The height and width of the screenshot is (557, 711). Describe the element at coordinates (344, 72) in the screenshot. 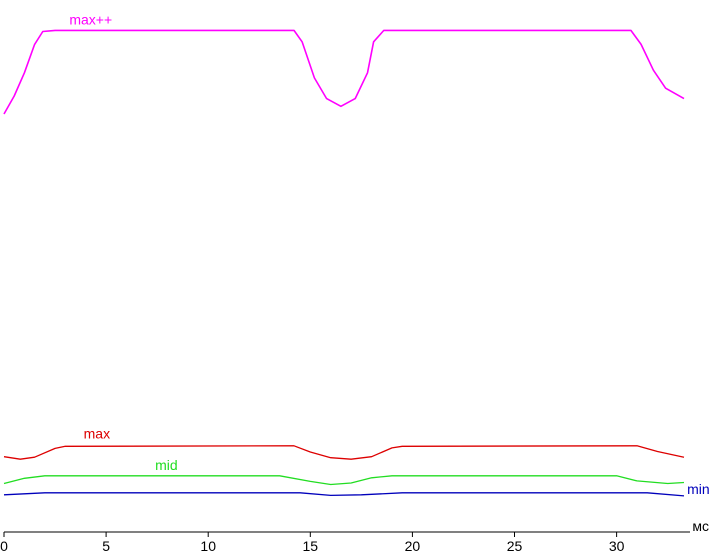

I see `series-line-maxplusplus` at that location.